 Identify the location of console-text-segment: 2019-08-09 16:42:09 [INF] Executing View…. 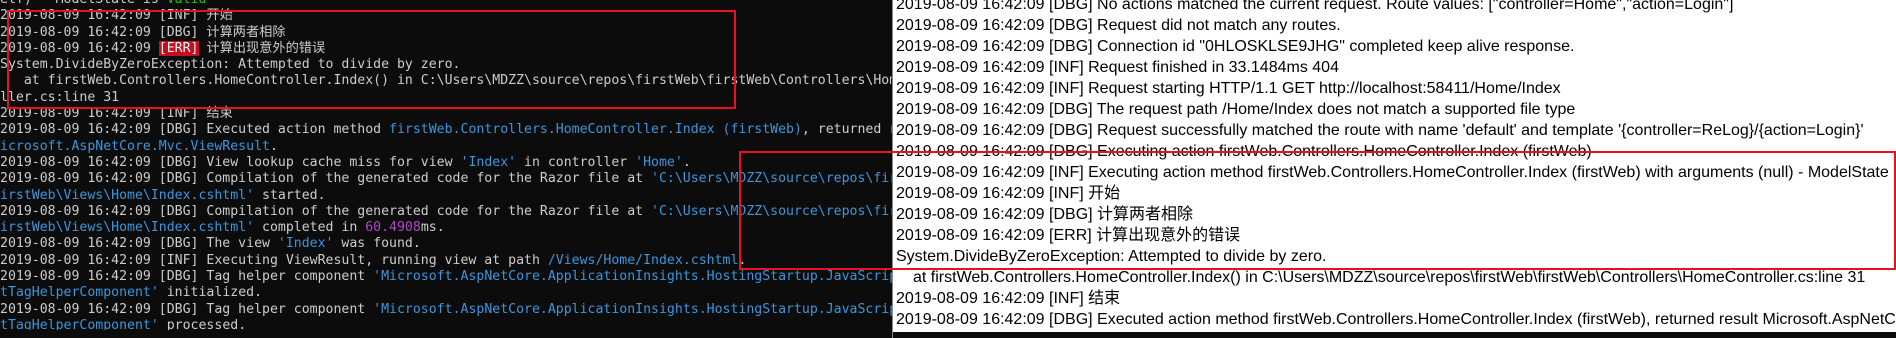
(274, 260).